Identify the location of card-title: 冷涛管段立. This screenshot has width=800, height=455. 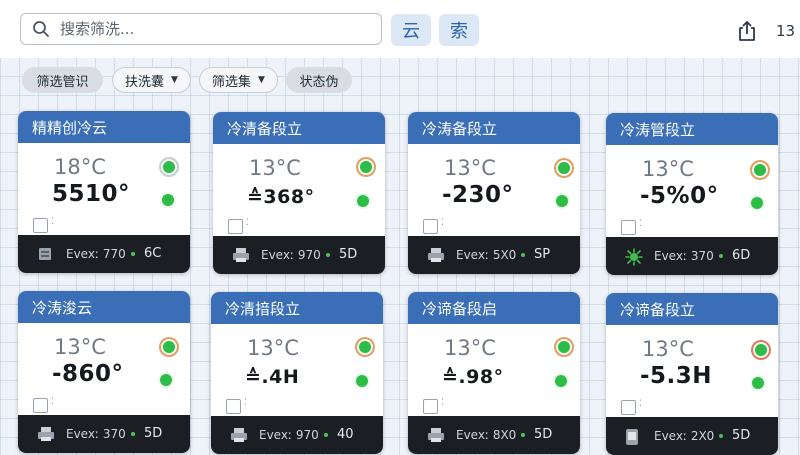
(692, 129).